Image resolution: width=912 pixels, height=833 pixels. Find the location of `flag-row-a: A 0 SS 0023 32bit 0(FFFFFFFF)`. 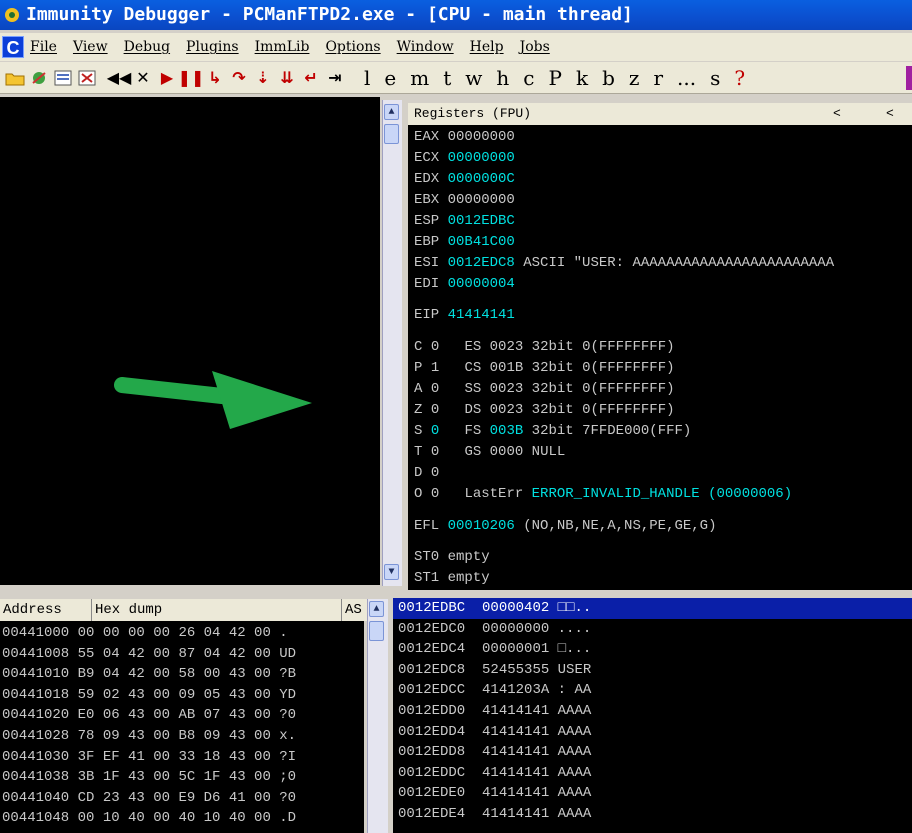

flag-row-a: A 0 SS 0023 32bit 0(FFFFFFFF) is located at coordinates (544, 389).